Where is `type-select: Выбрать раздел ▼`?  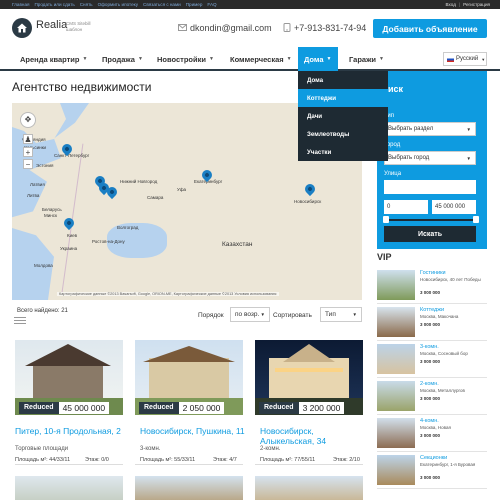
type-select: Выбрать раздел ▼ is located at coordinates (430, 129).